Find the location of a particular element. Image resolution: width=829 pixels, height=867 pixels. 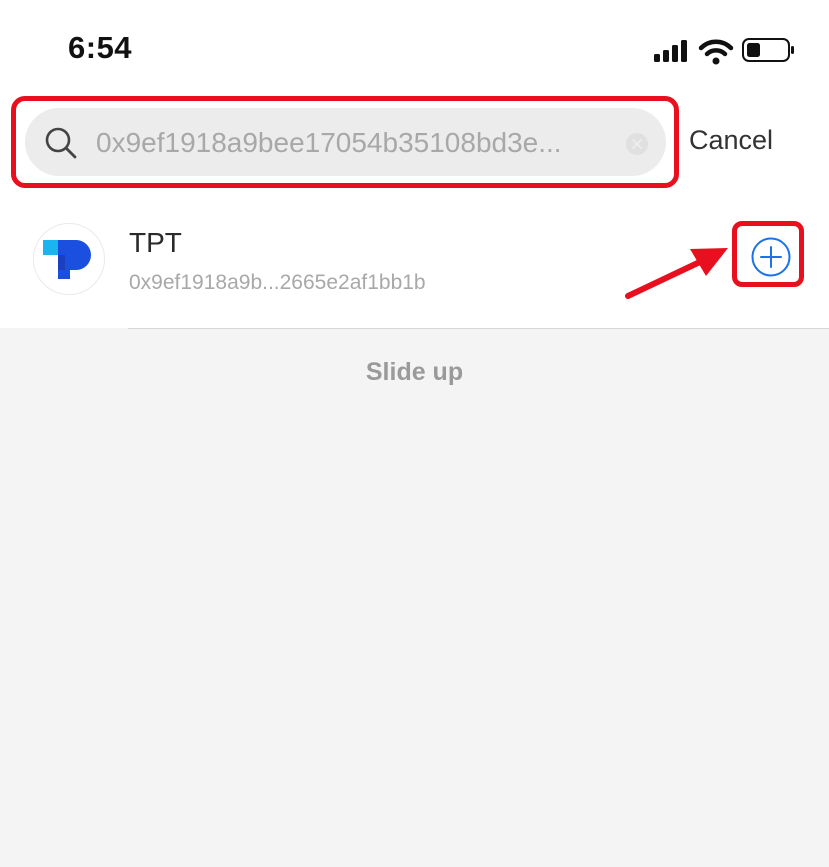

row-divider is located at coordinates (478, 328).